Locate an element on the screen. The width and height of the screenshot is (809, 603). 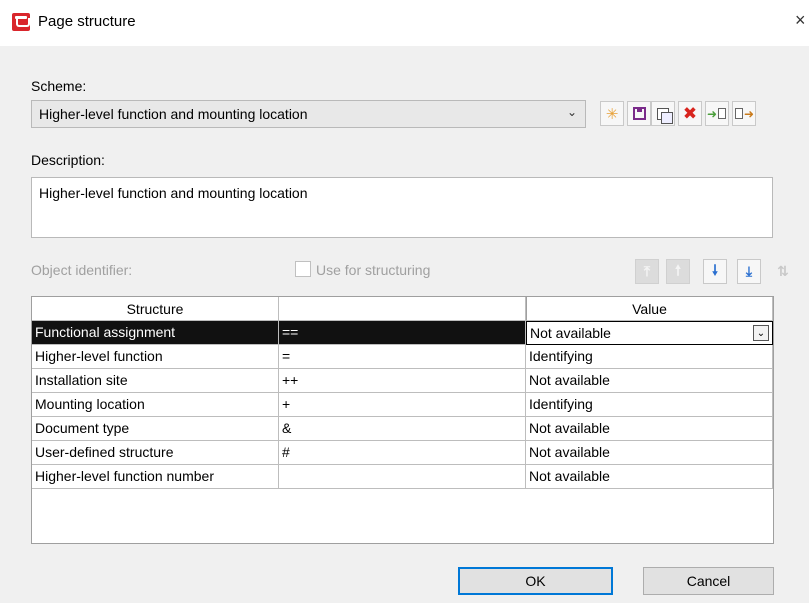
prefix-cell: + is located at coordinates (402, 405).